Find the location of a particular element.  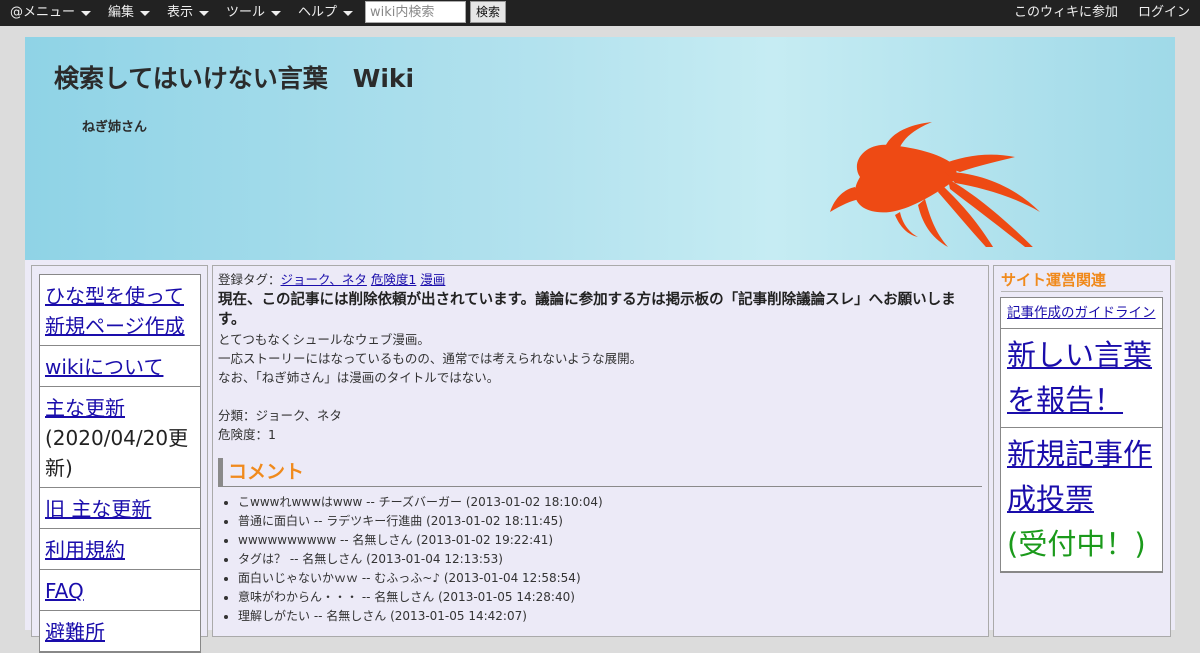

shelter-link: 避難所 is located at coordinates (75, 632).